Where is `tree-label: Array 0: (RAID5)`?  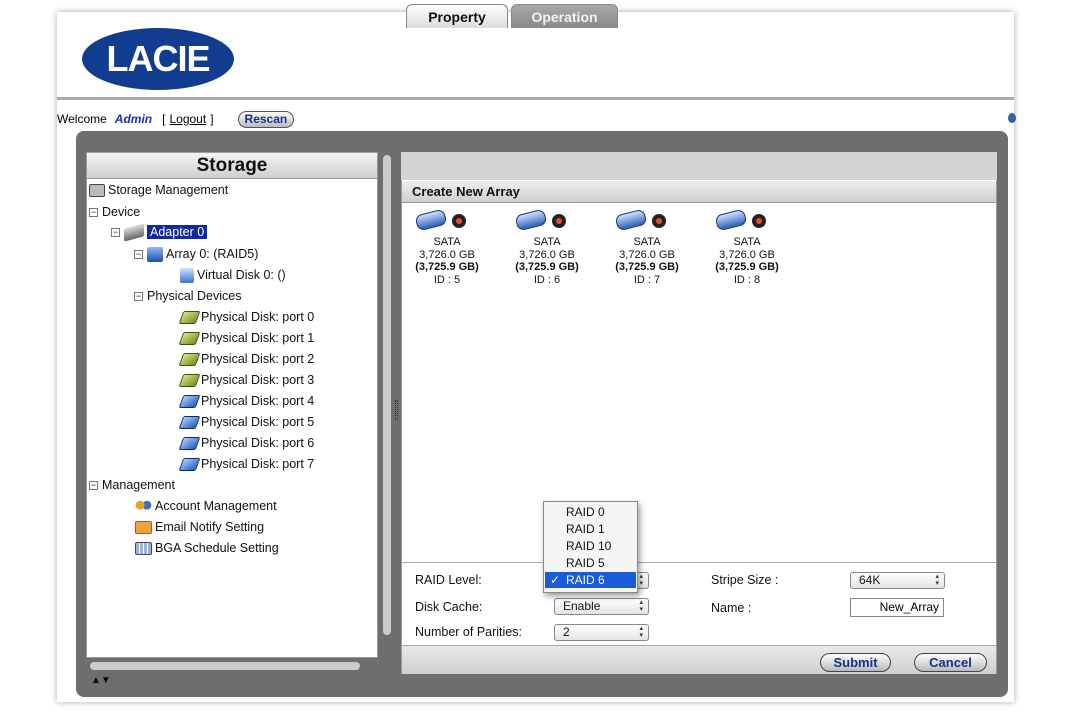 tree-label: Array 0: (RAID5) is located at coordinates (212, 254).